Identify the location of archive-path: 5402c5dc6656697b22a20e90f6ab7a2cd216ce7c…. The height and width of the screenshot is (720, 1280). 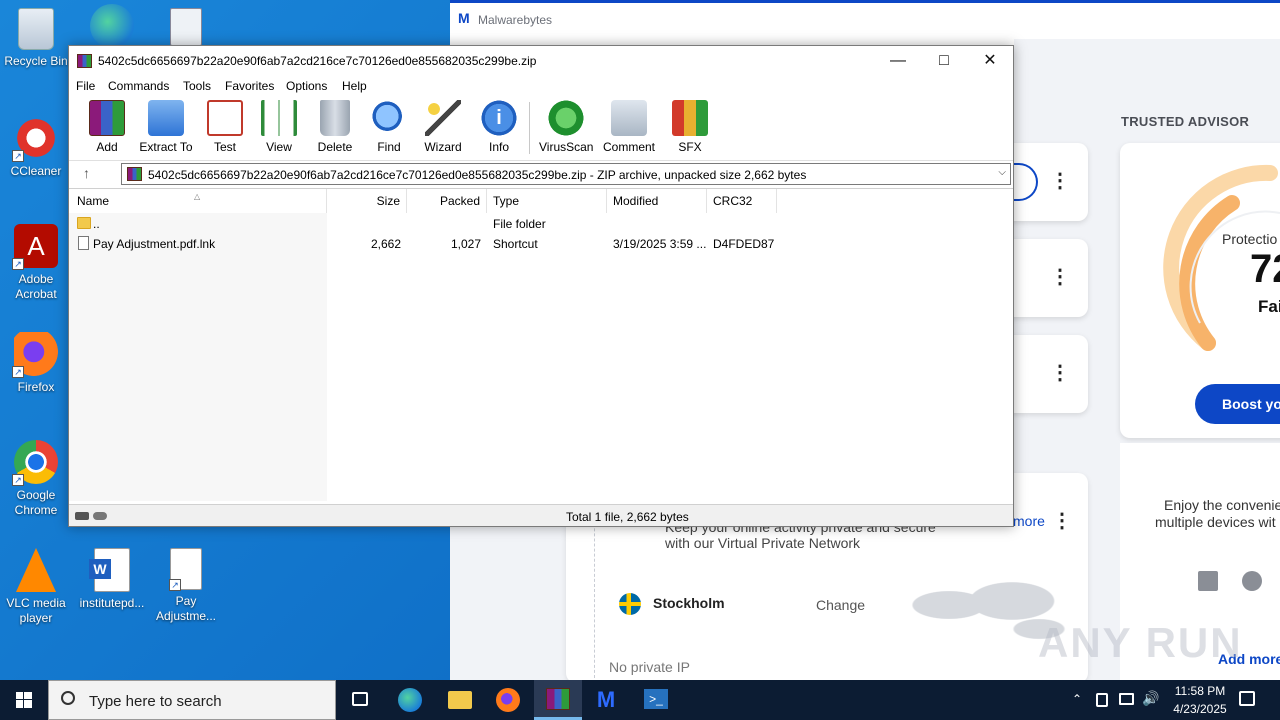
(477, 175).